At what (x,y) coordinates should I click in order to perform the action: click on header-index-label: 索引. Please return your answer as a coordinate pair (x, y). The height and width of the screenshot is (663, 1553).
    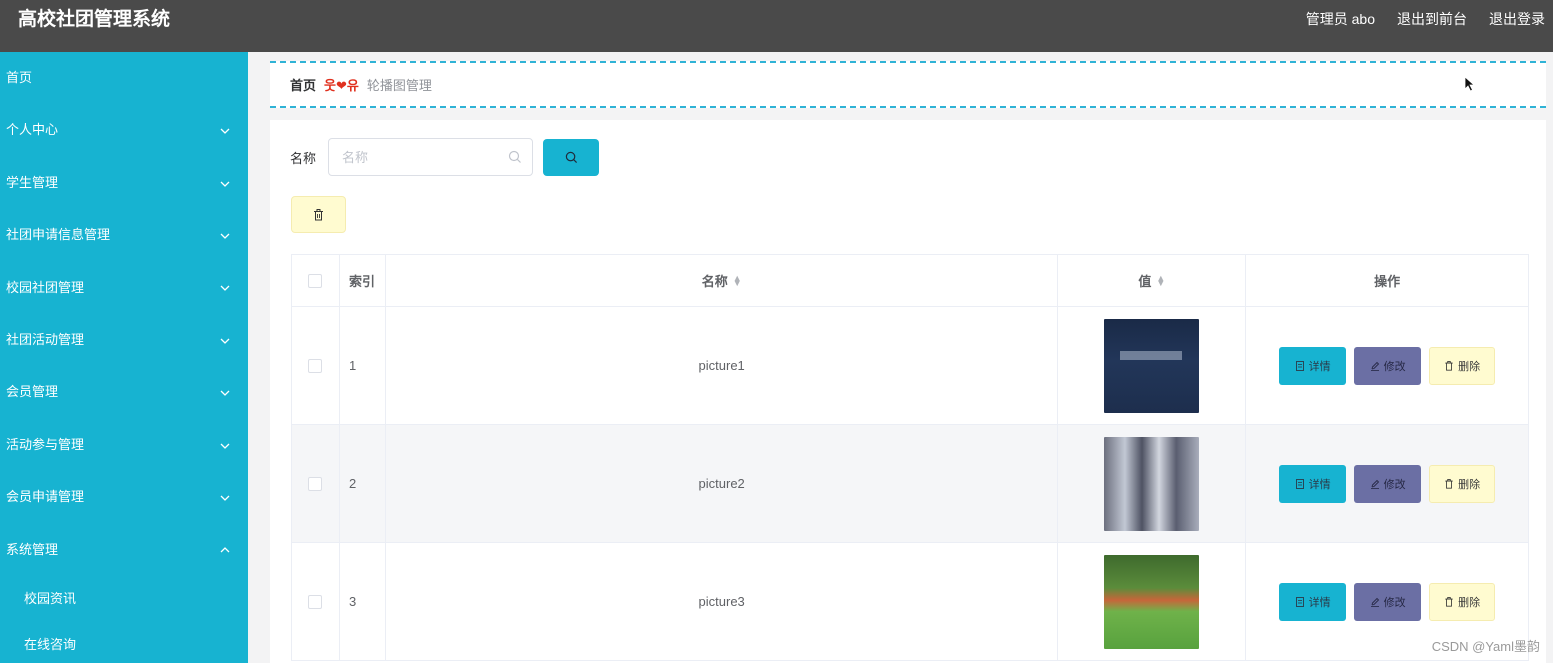
    Looking at the image, I should click on (361, 281).